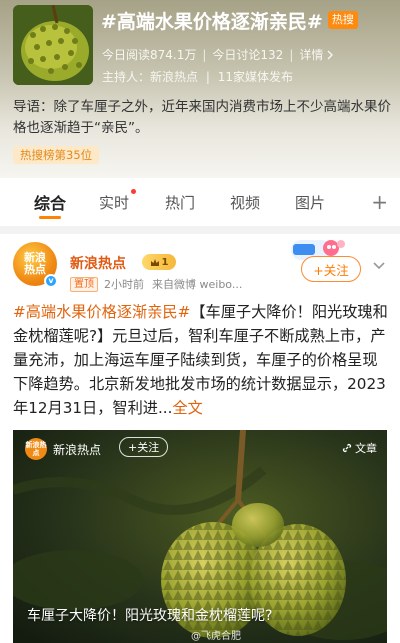 This screenshot has height=643, width=400. What do you see at coordinates (366, 448) in the screenshot?
I see `article-label: 文章` at bounding box center [366, 448].